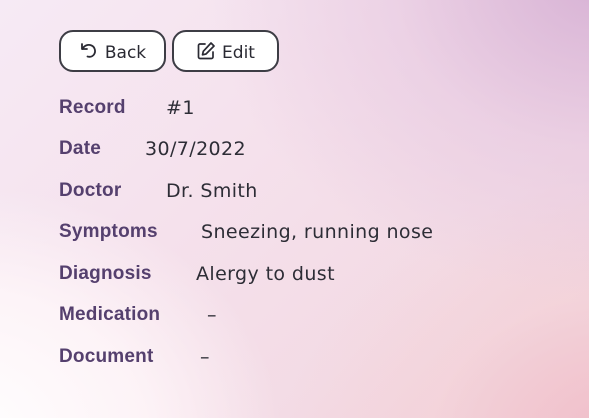 The width and height of the screenshot is (589, 418). What do you see at coordinates (89, 51) in the screenshot?
I see `undo-arrow-icon` at bounding box center [89, 51].